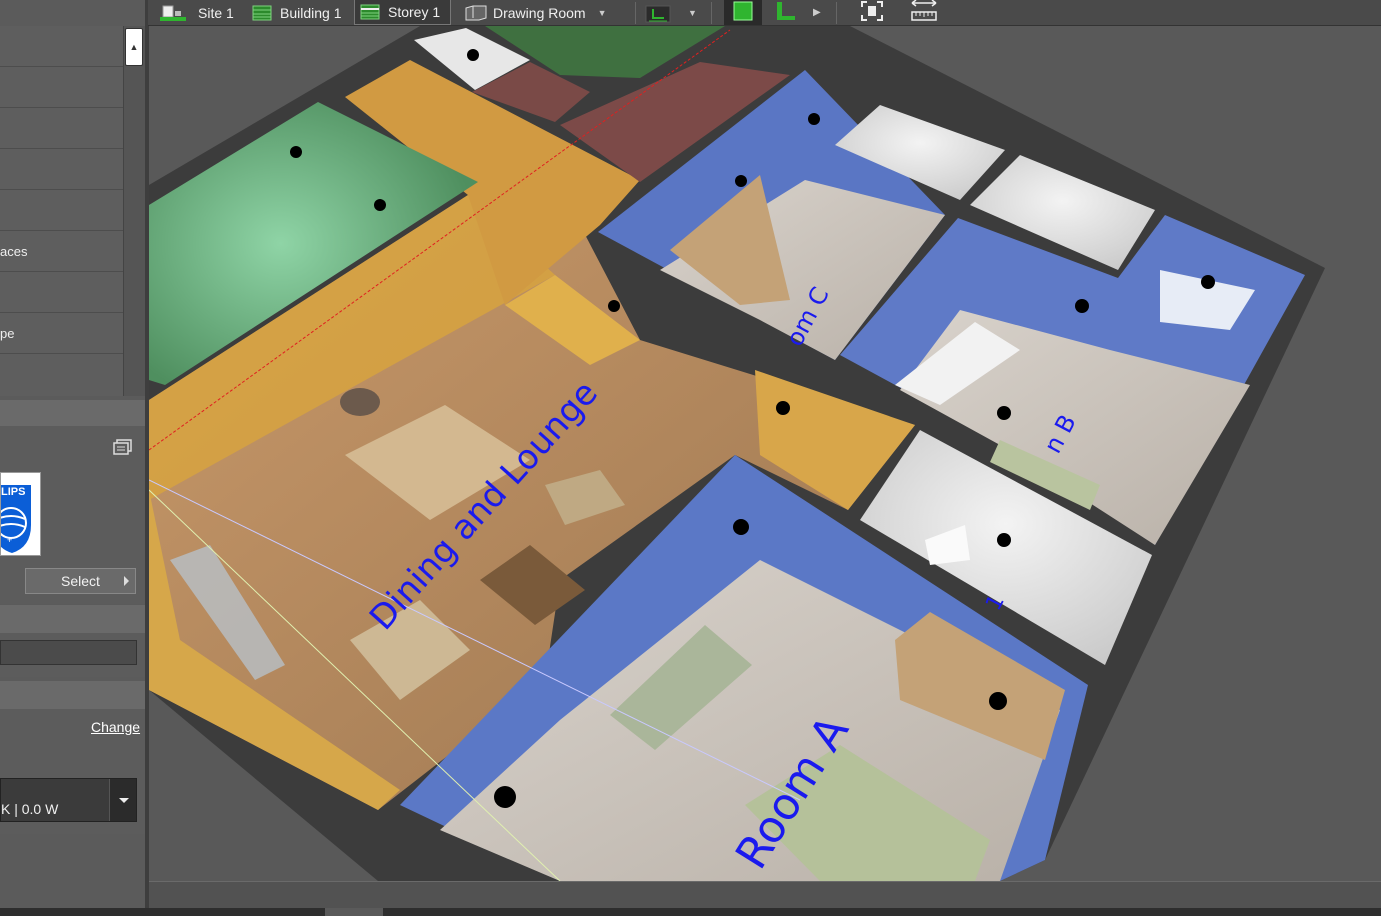  What do you see at coordinates (370, 12) in the screenshot?
I see `storey-icon` at bounding box center [370, 12].